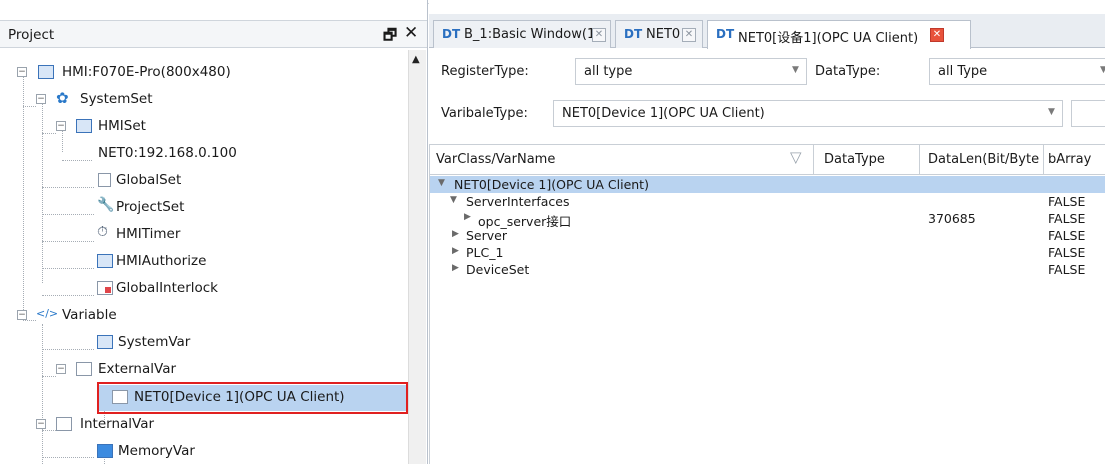  What do you see at coordinates (89, 315) in the screenshot?
I see `tree-node-label: Variable` at bounding box center [89, 315].